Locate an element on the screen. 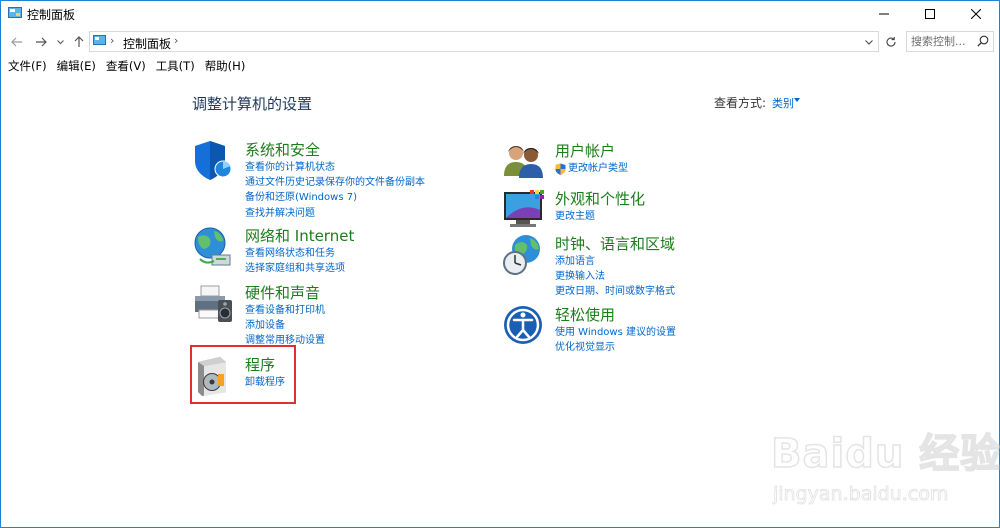 This screenshot has width=1000, height=528. watermark-url: jingyan.baidu.com is located at coordinates (861, 494).